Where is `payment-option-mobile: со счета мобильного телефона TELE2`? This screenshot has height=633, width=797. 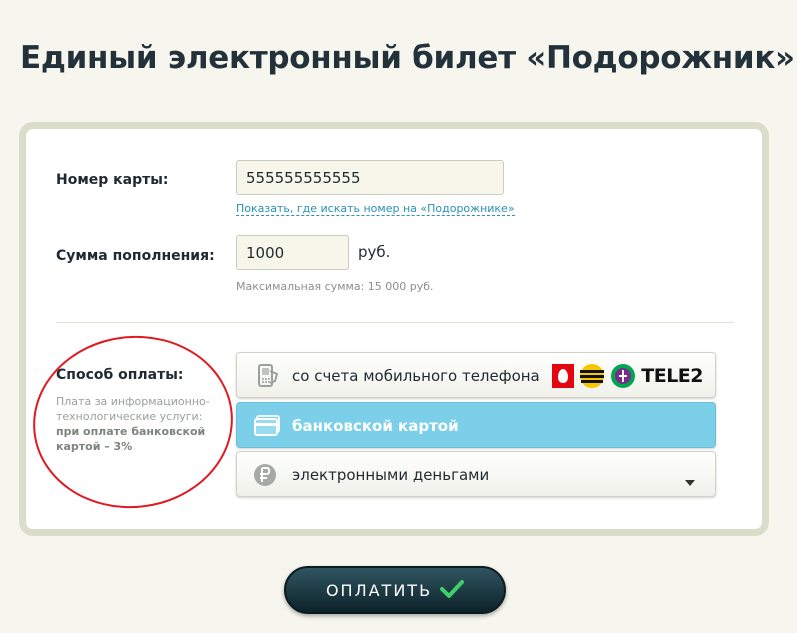 payment-option-mobile: со счета мобильного телефона TELE2 is located at coordinates (476, 375).